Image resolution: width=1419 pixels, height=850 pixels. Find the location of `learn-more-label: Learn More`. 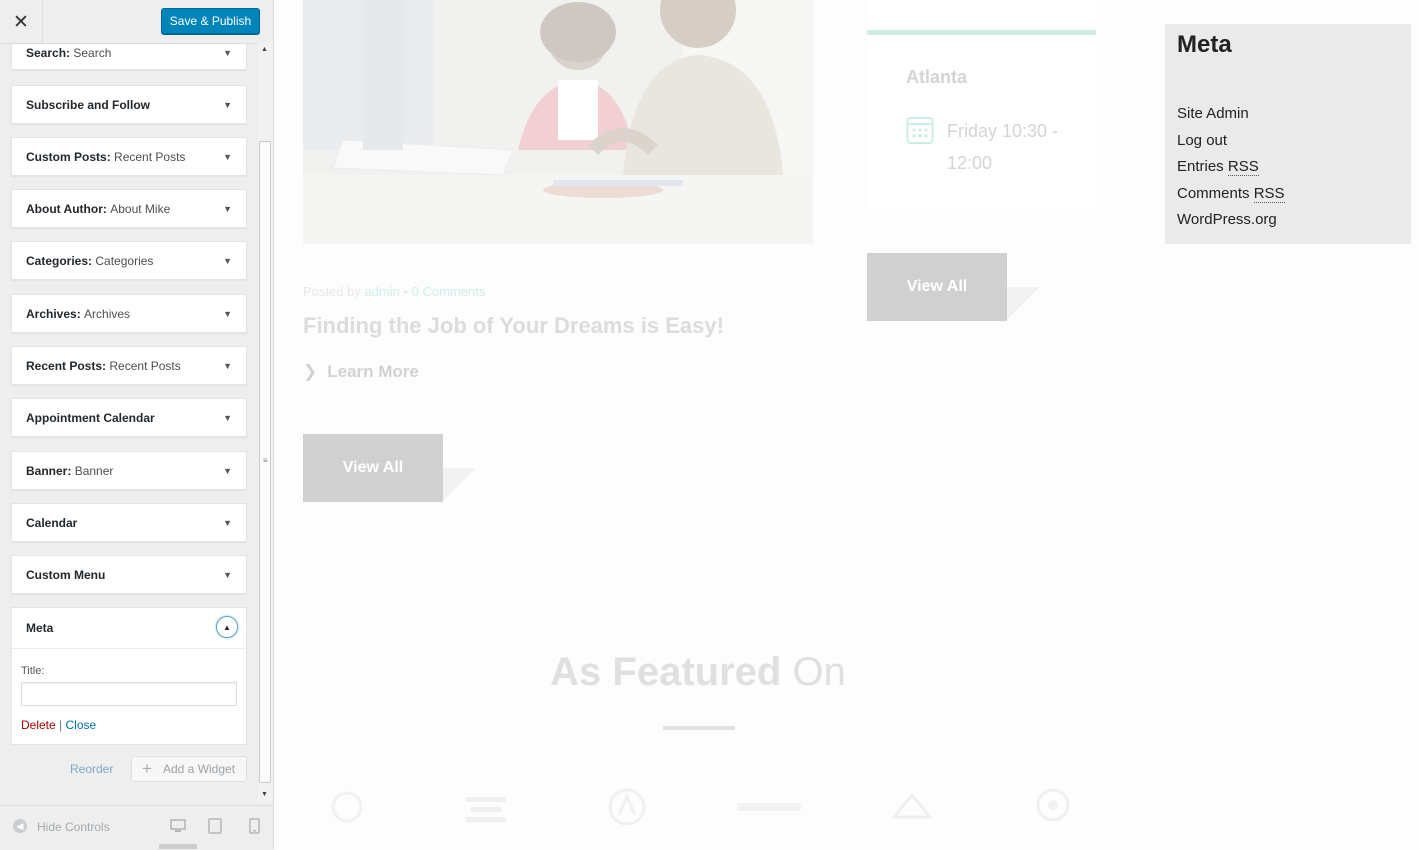

learn-more-label: Learn More is located at coordinates (373, 371).